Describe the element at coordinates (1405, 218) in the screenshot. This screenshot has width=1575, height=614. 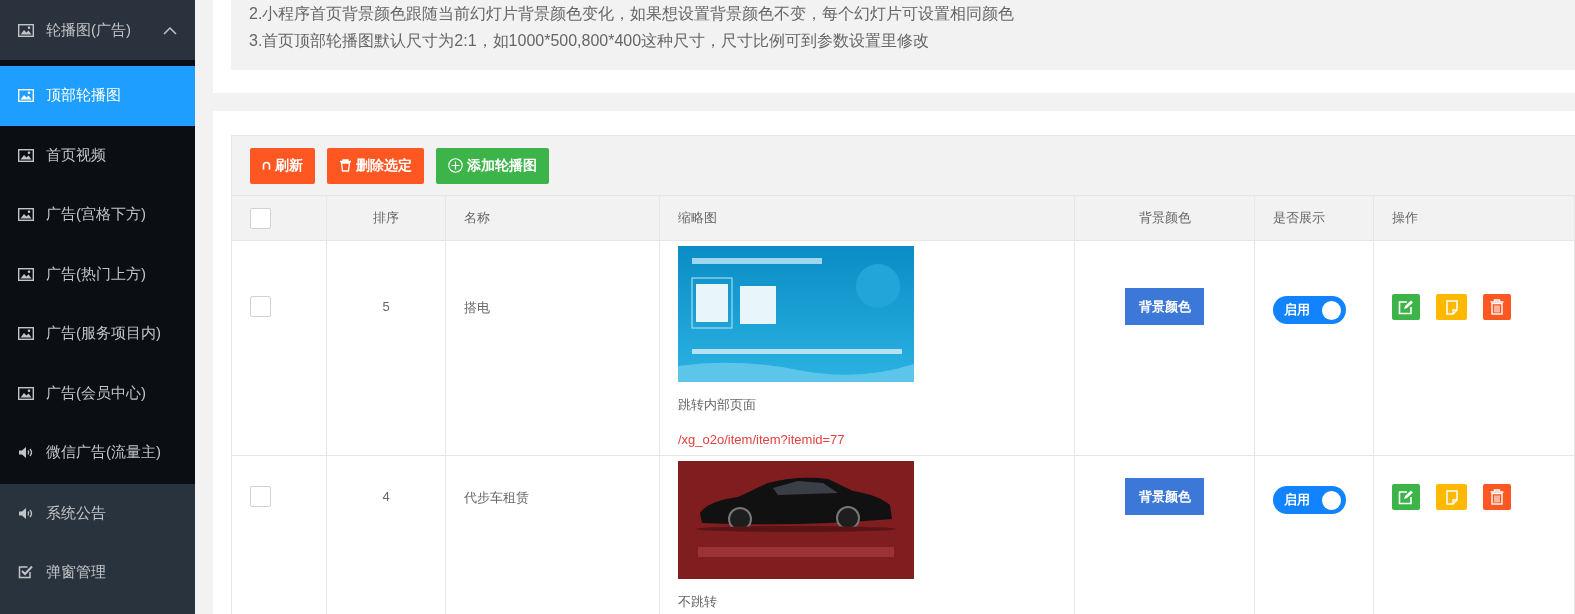
I see `column-header: 操作` at that location.